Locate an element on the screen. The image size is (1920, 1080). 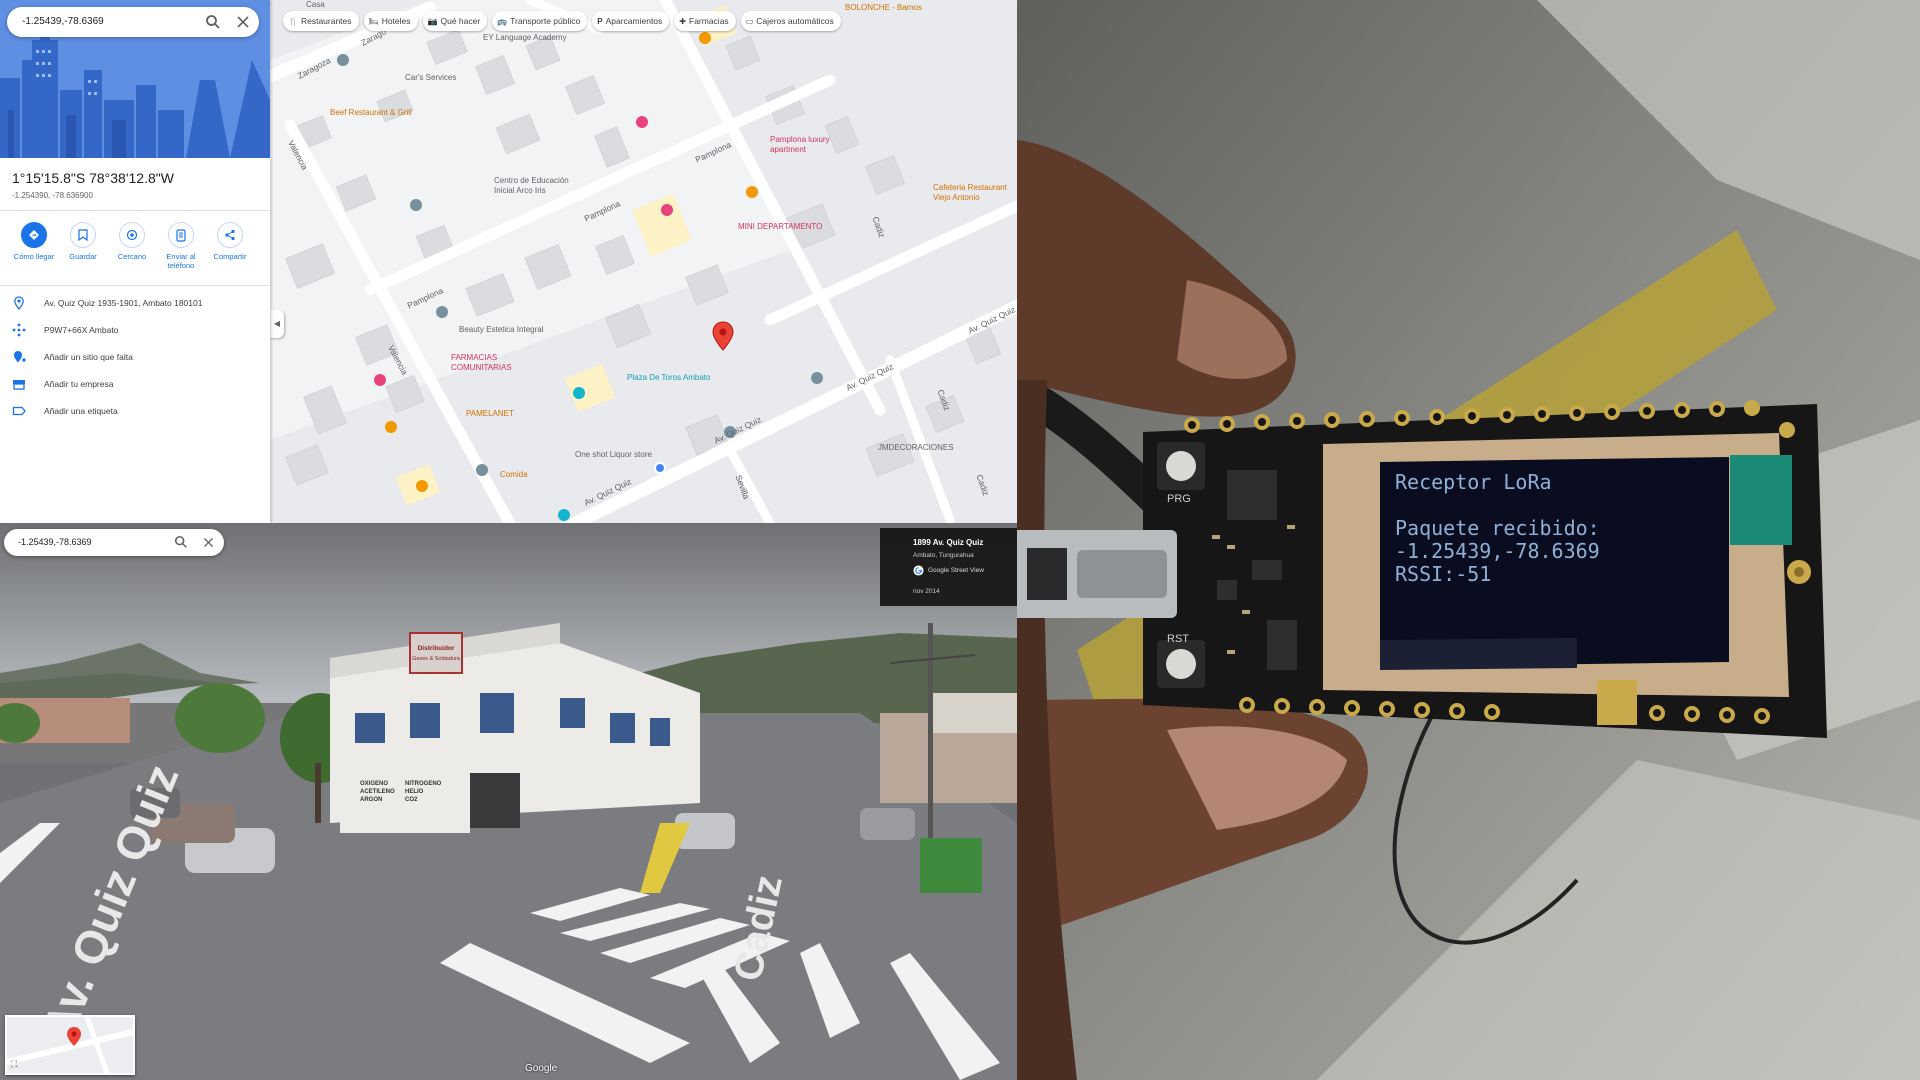
map-label-comida: Comida is located at coordinates (514, 474).